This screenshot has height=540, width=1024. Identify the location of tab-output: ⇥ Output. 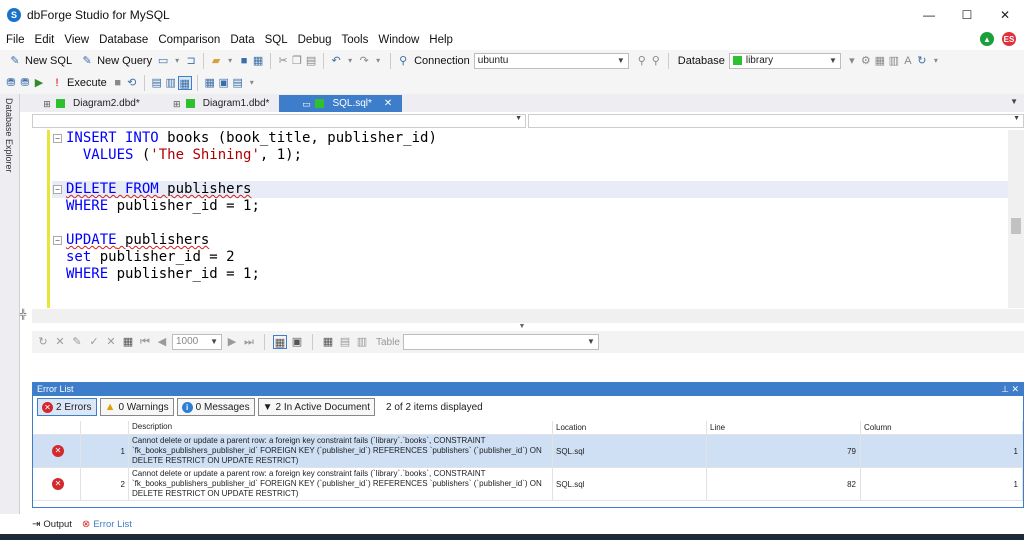
(52, 524).